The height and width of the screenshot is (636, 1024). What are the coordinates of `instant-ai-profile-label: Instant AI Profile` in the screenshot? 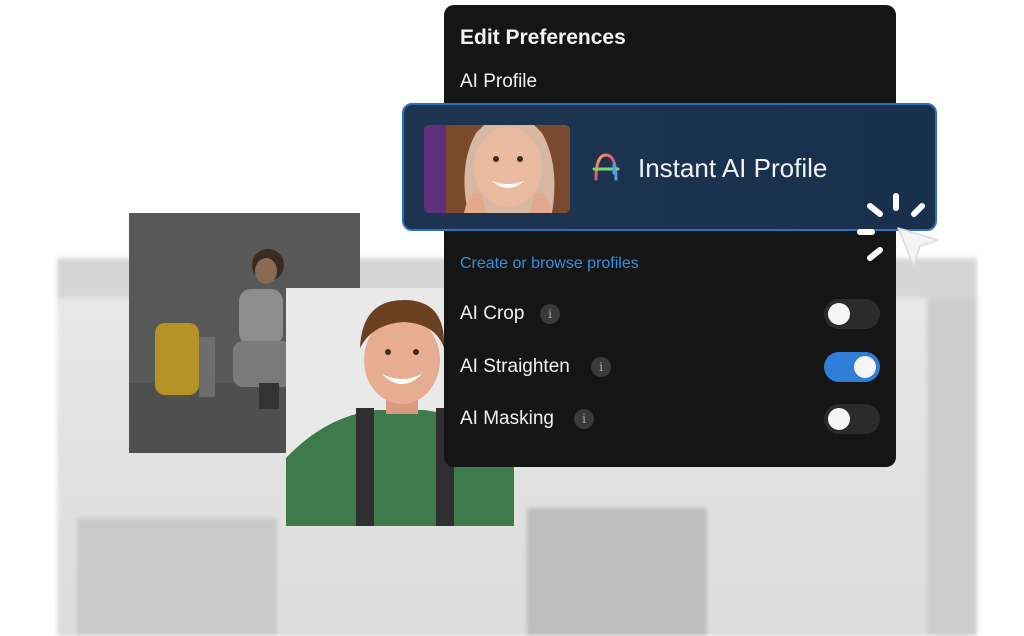 It's located at (733, 168).